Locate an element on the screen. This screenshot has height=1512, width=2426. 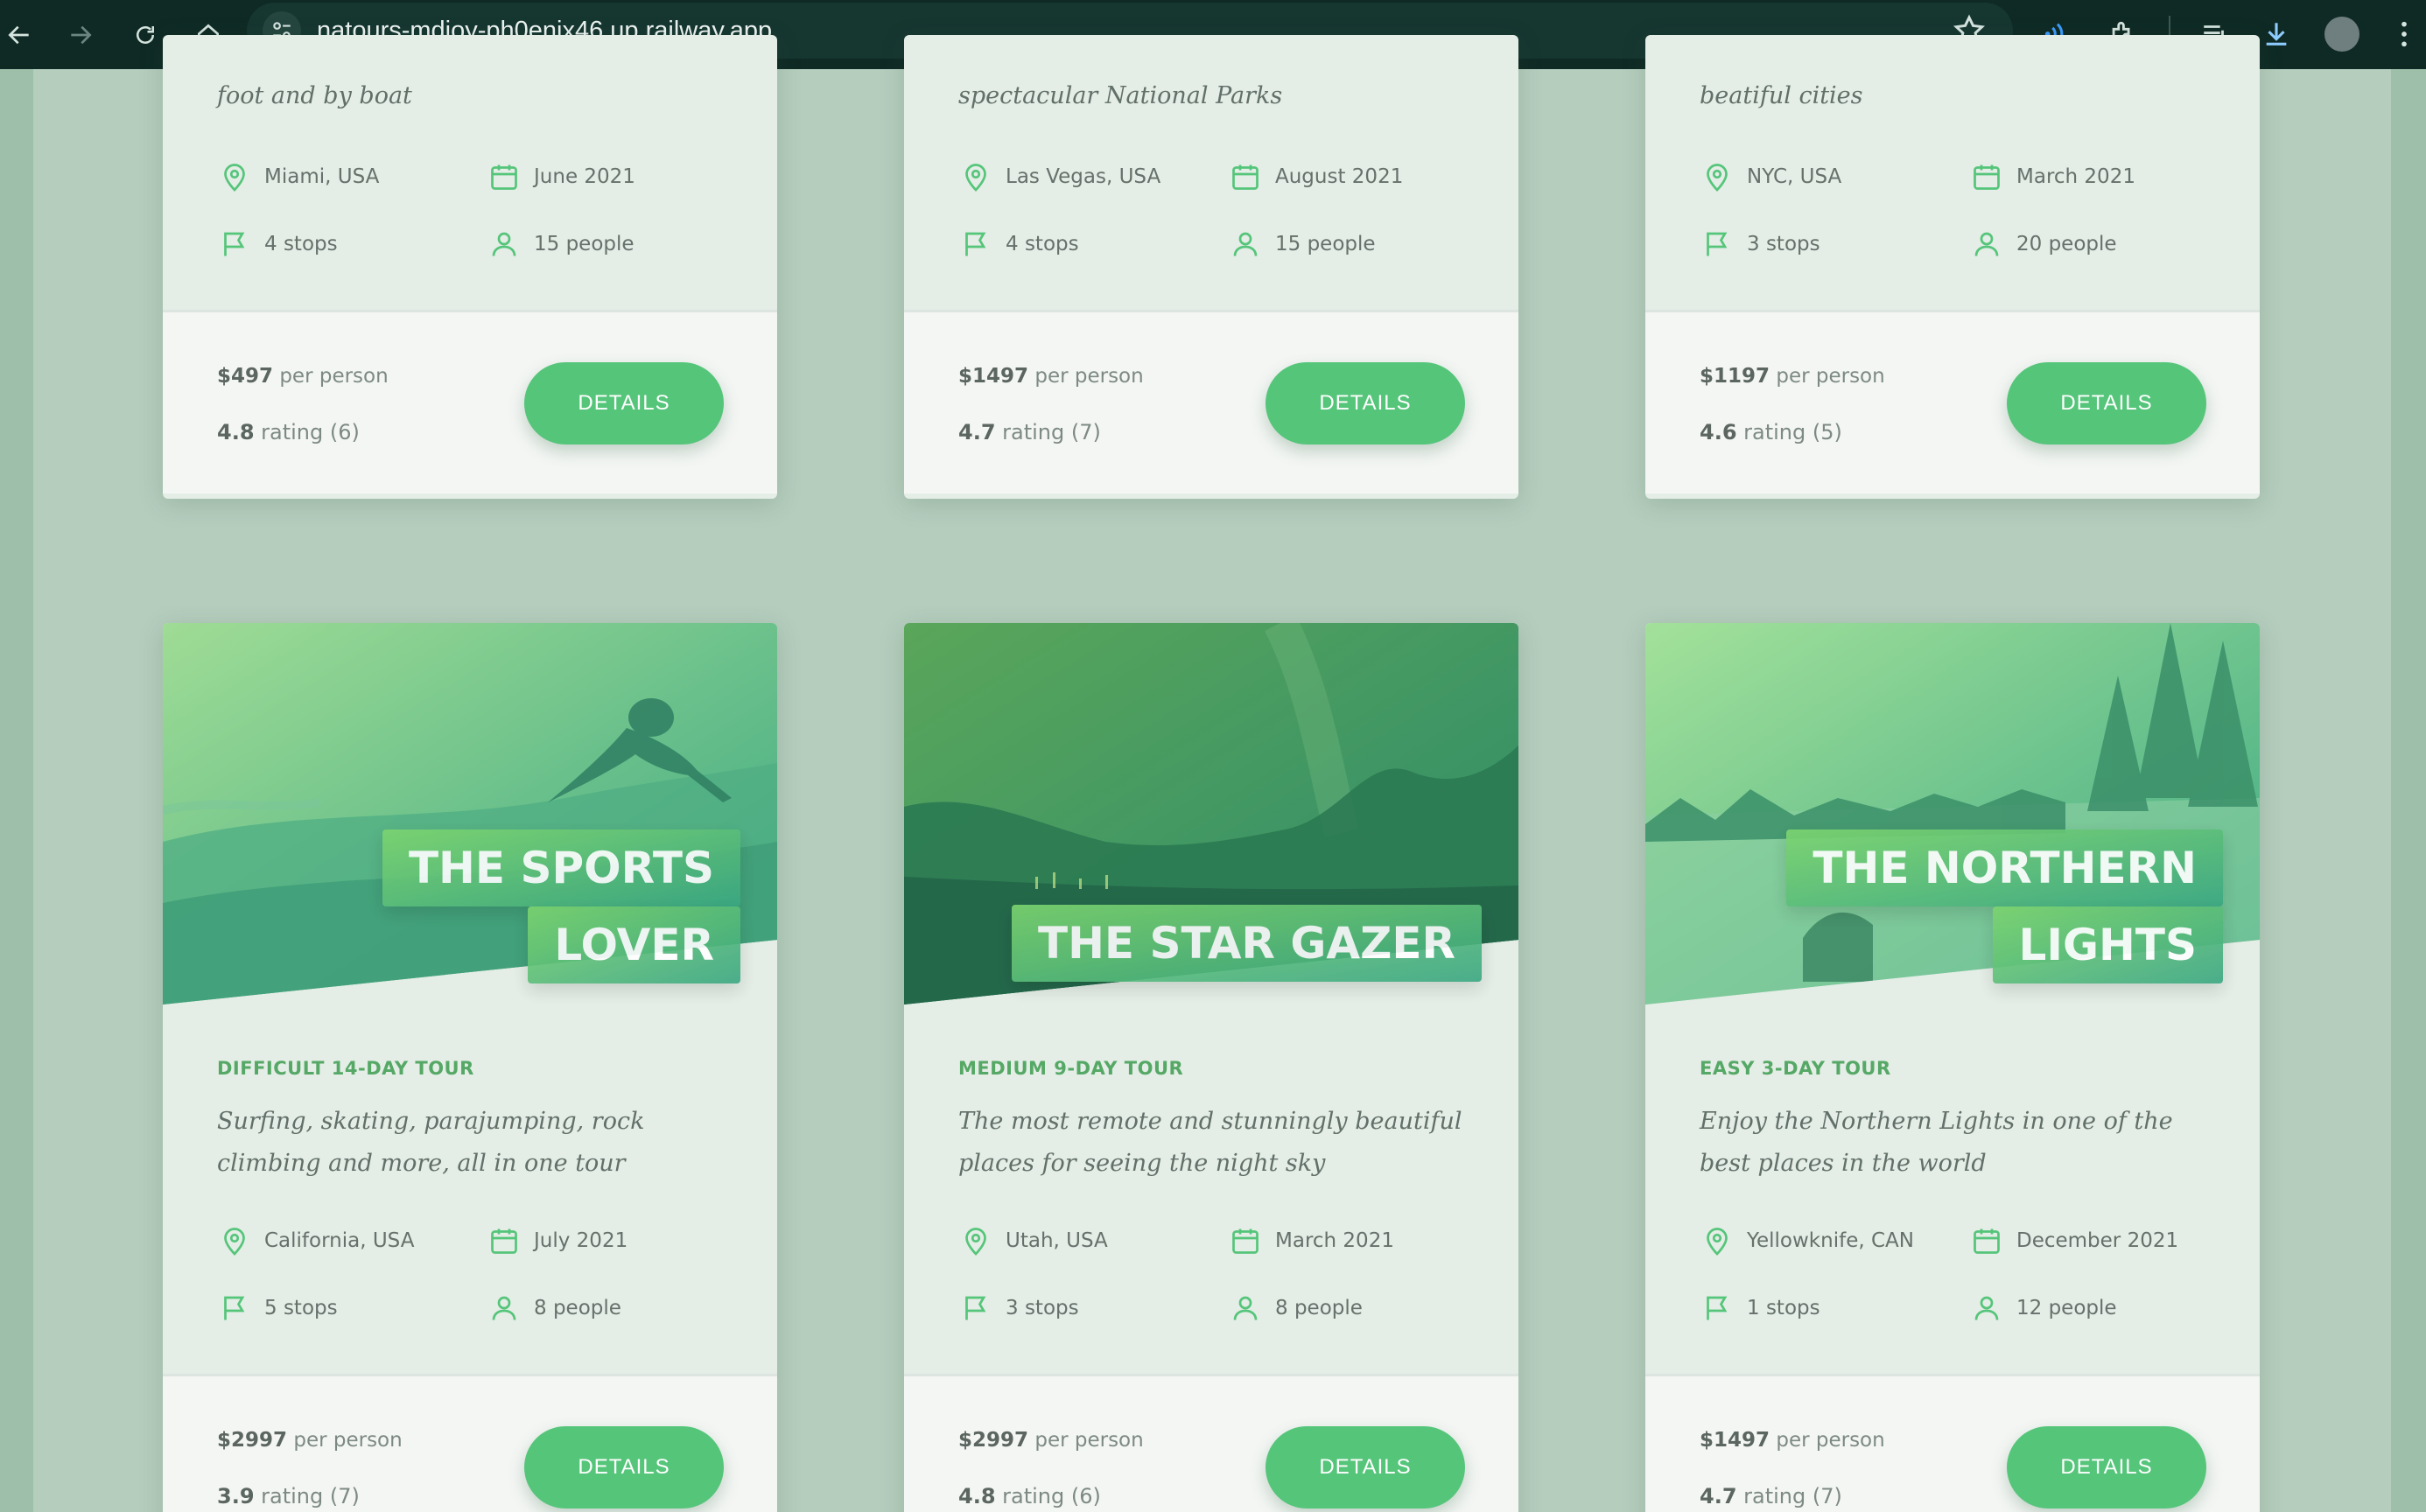
card-footer: $2997 per person 3.9 rating (7) DETAILS is located at coordinates (470, 1443).